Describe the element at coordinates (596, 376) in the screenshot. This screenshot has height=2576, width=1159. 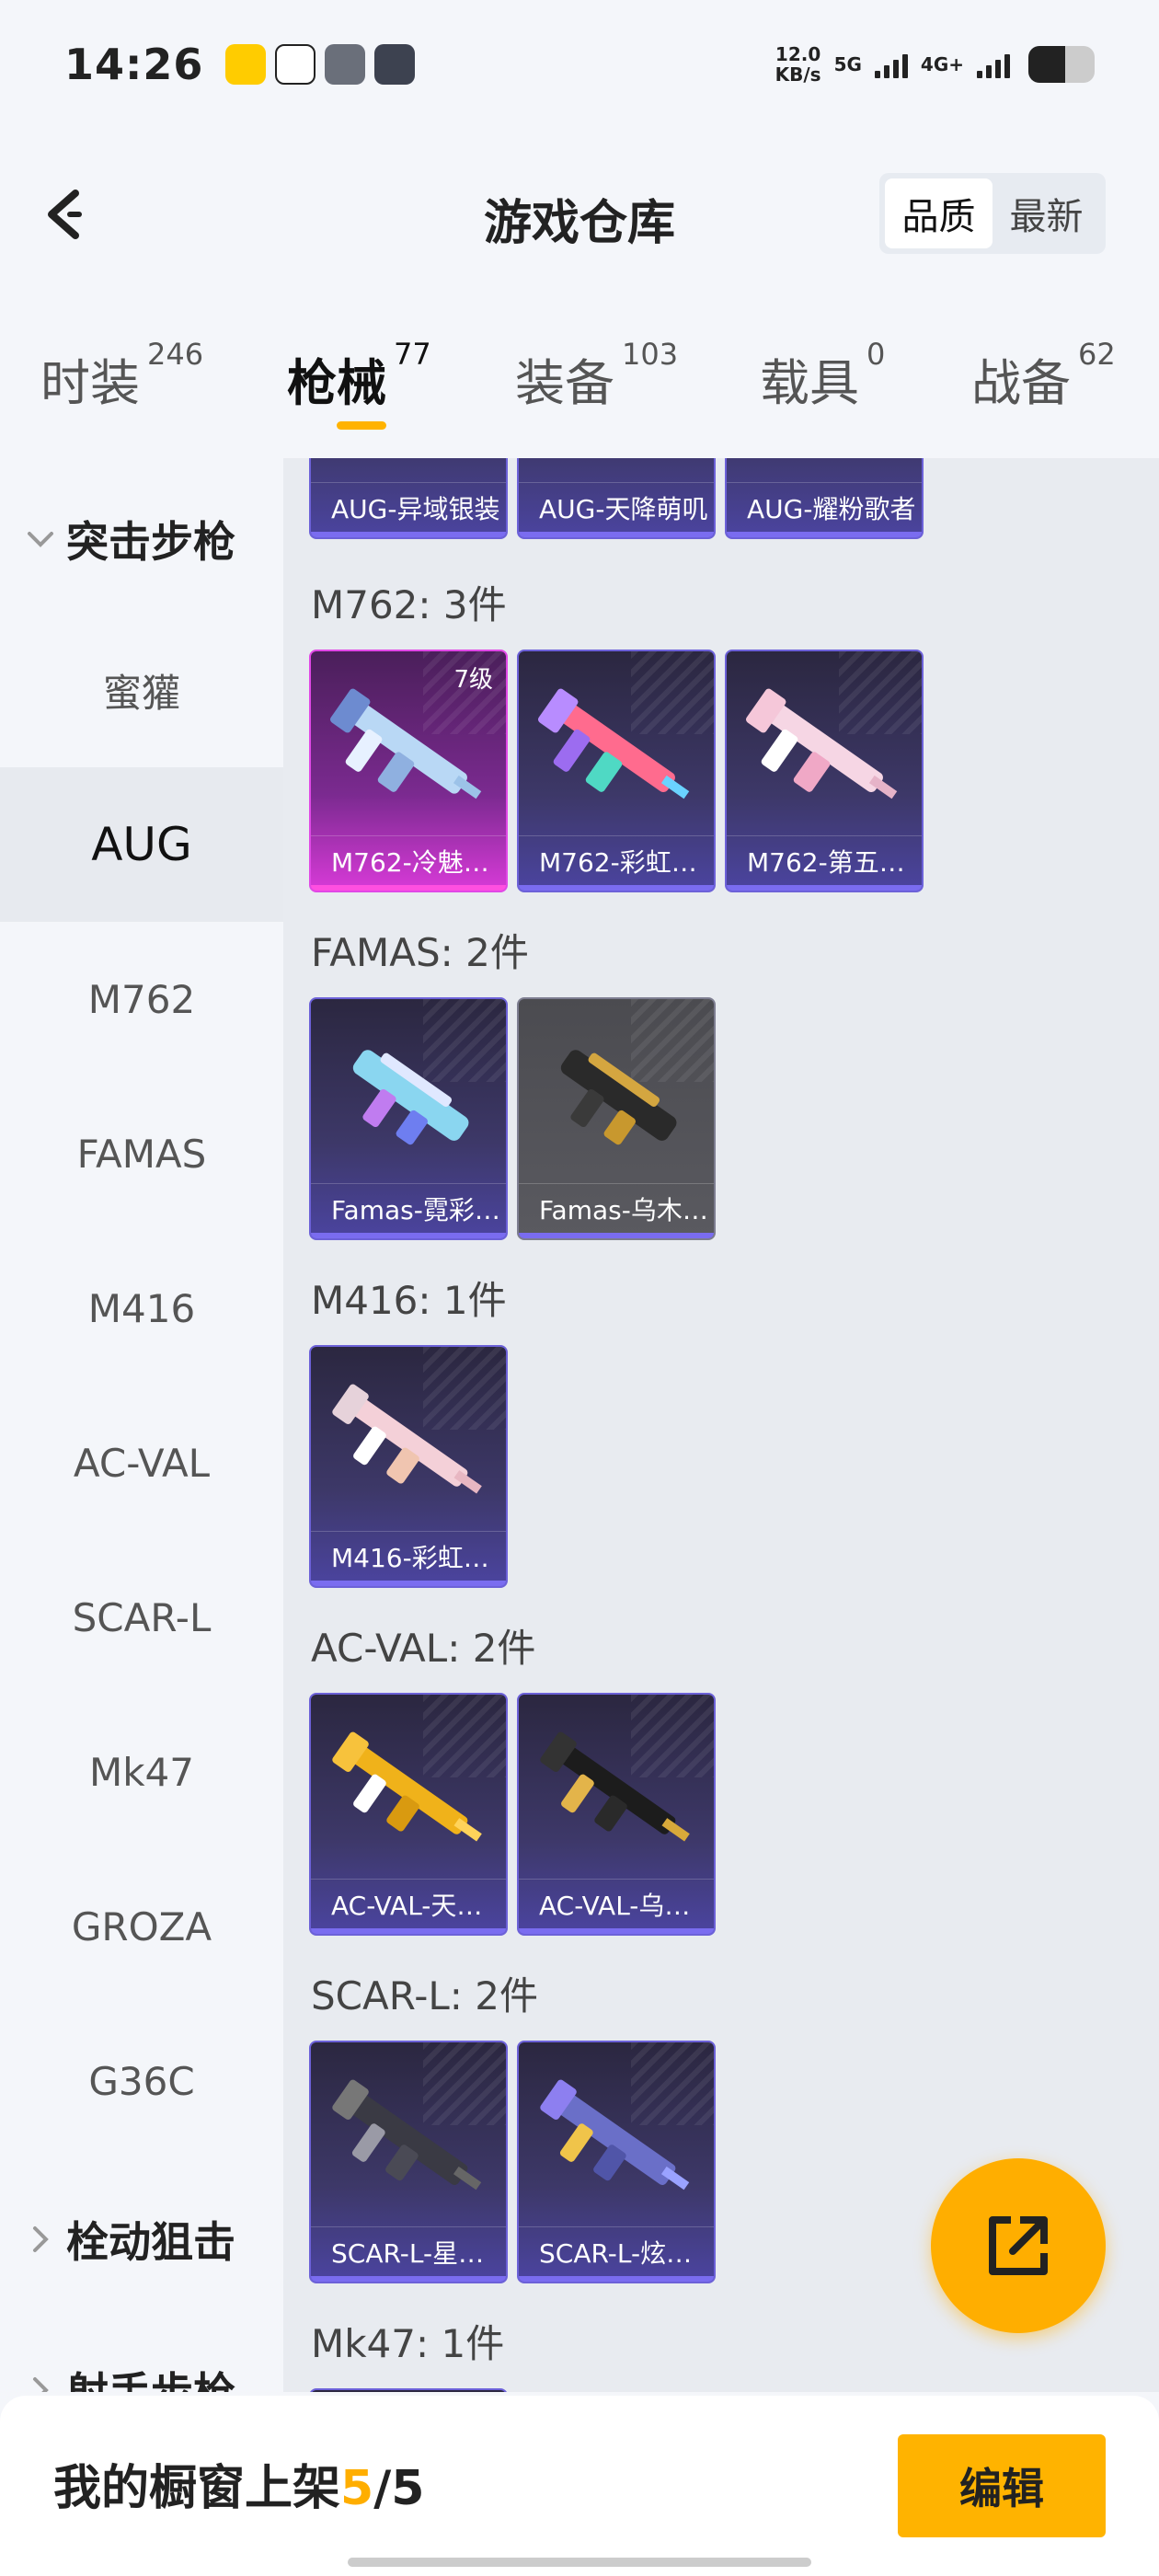
I see `tab-equipment: 装备 103` at that location.